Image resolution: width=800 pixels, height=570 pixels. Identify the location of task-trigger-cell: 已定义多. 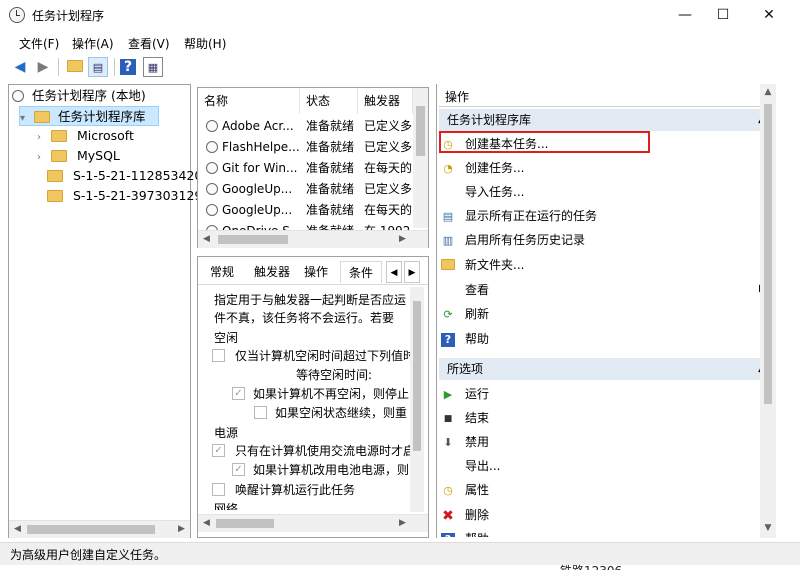
(388, 147).